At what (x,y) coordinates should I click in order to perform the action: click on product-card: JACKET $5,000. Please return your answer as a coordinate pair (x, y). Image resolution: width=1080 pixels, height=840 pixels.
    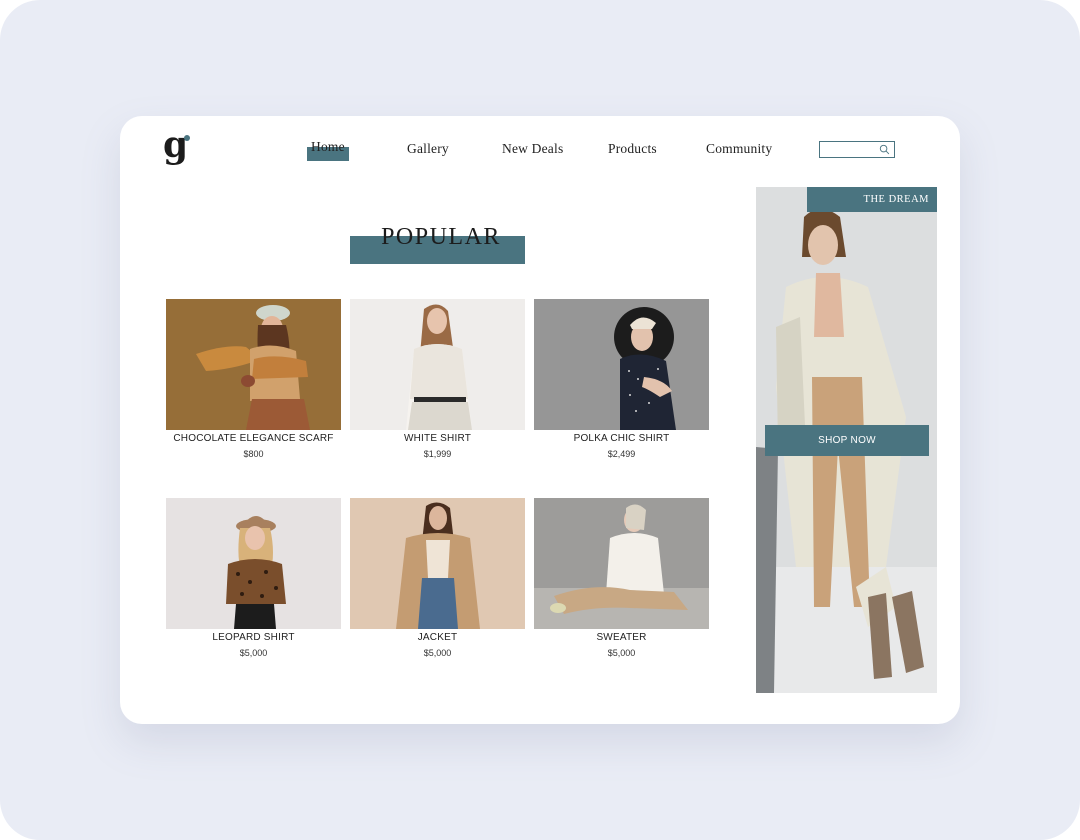
    Looking at the image, I should click on (437, 580).